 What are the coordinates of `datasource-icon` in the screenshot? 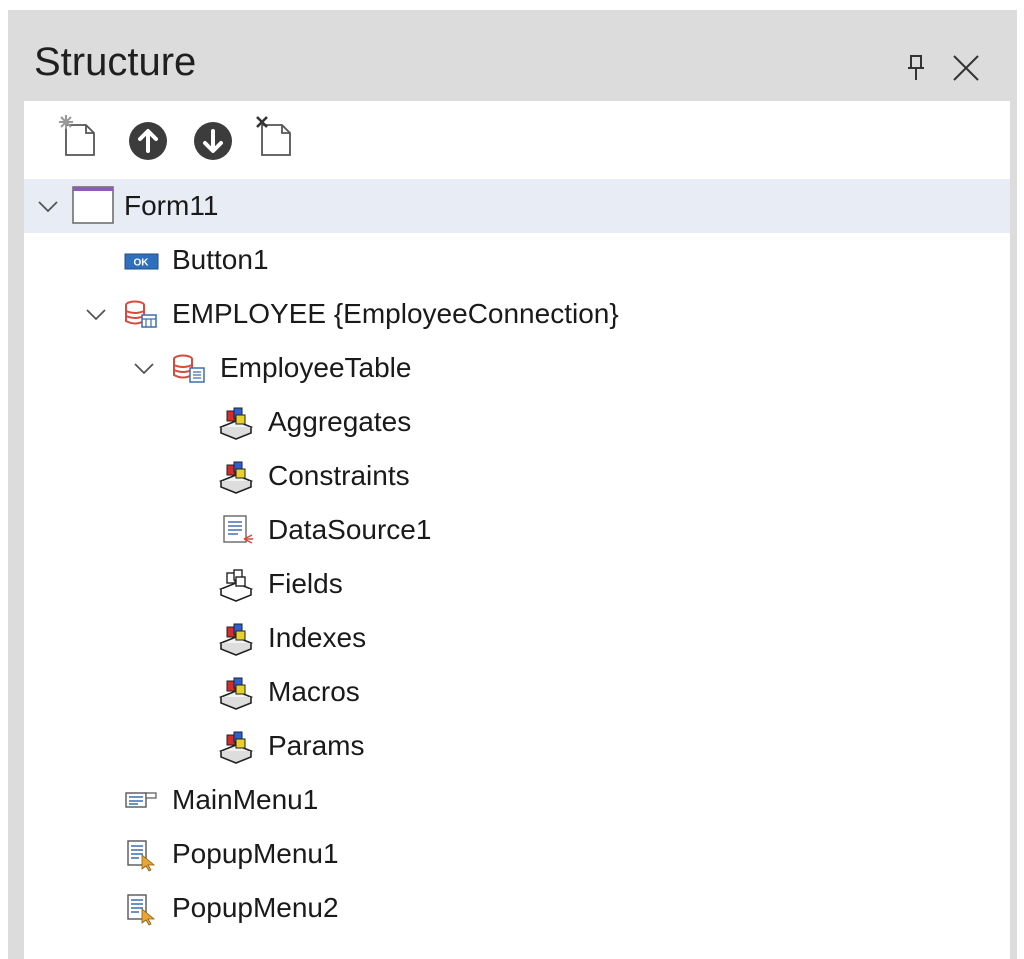 It's located at (238, 531).